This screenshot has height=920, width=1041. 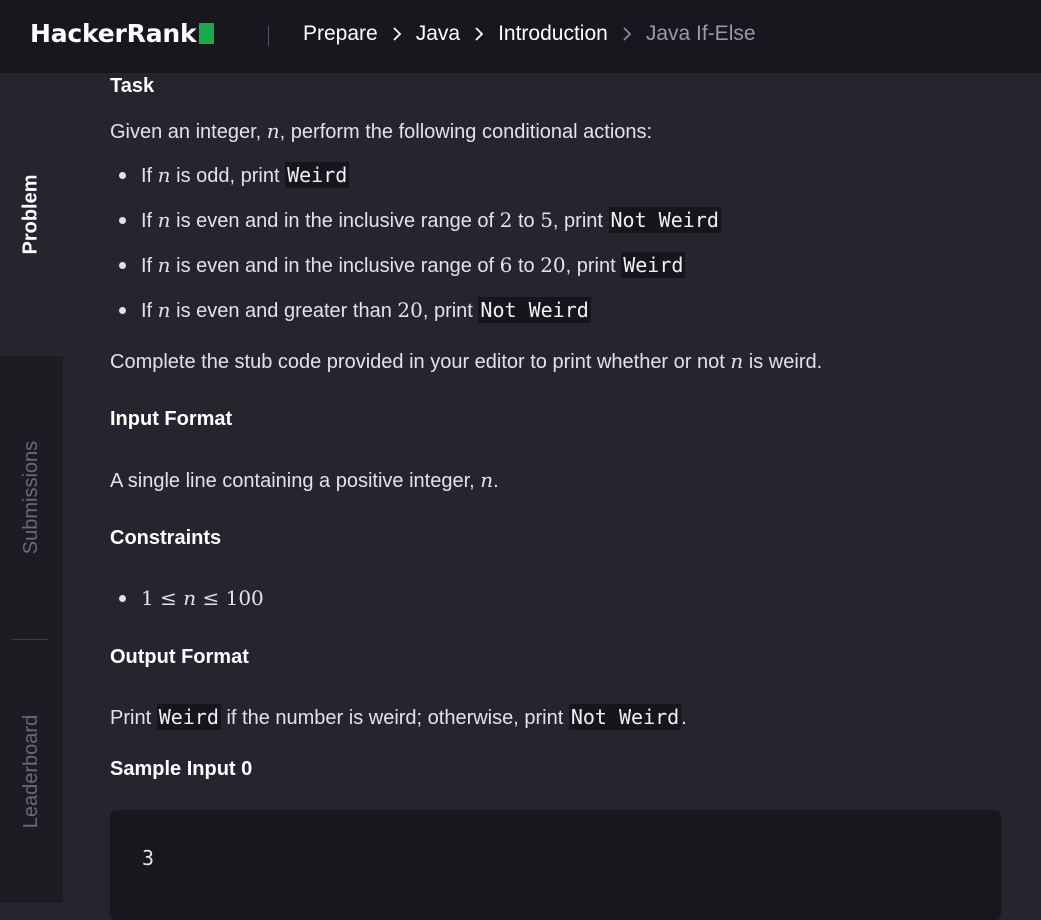 I want to click on constraints-list: 1 ≤ n ≤ 100, so click(x=187, y=606).